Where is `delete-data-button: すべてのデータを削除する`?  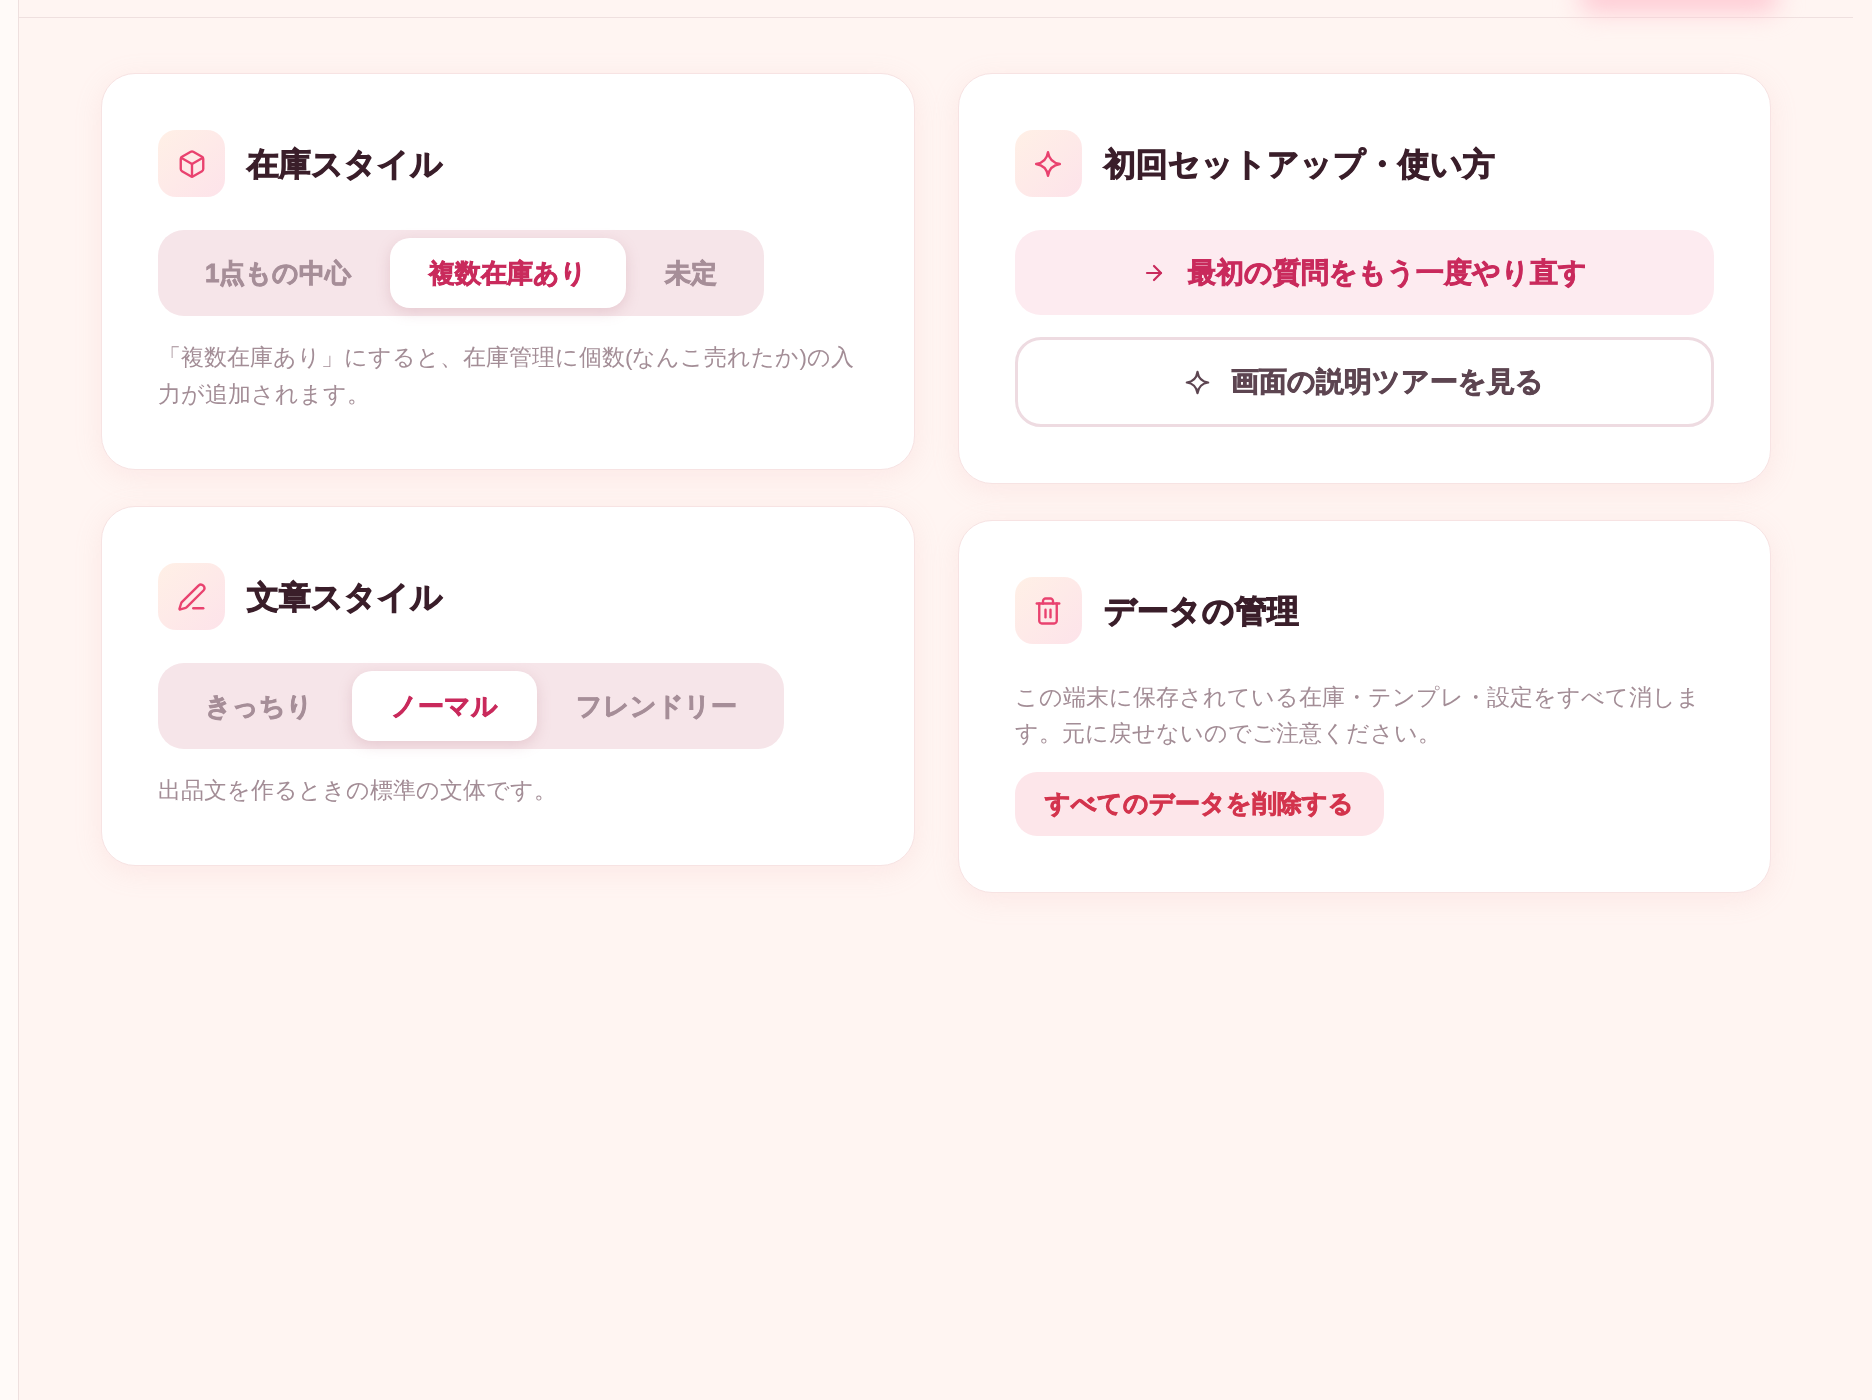
delete-data-button: すべてのデータを削除する is located at coordinates (1199, 804).